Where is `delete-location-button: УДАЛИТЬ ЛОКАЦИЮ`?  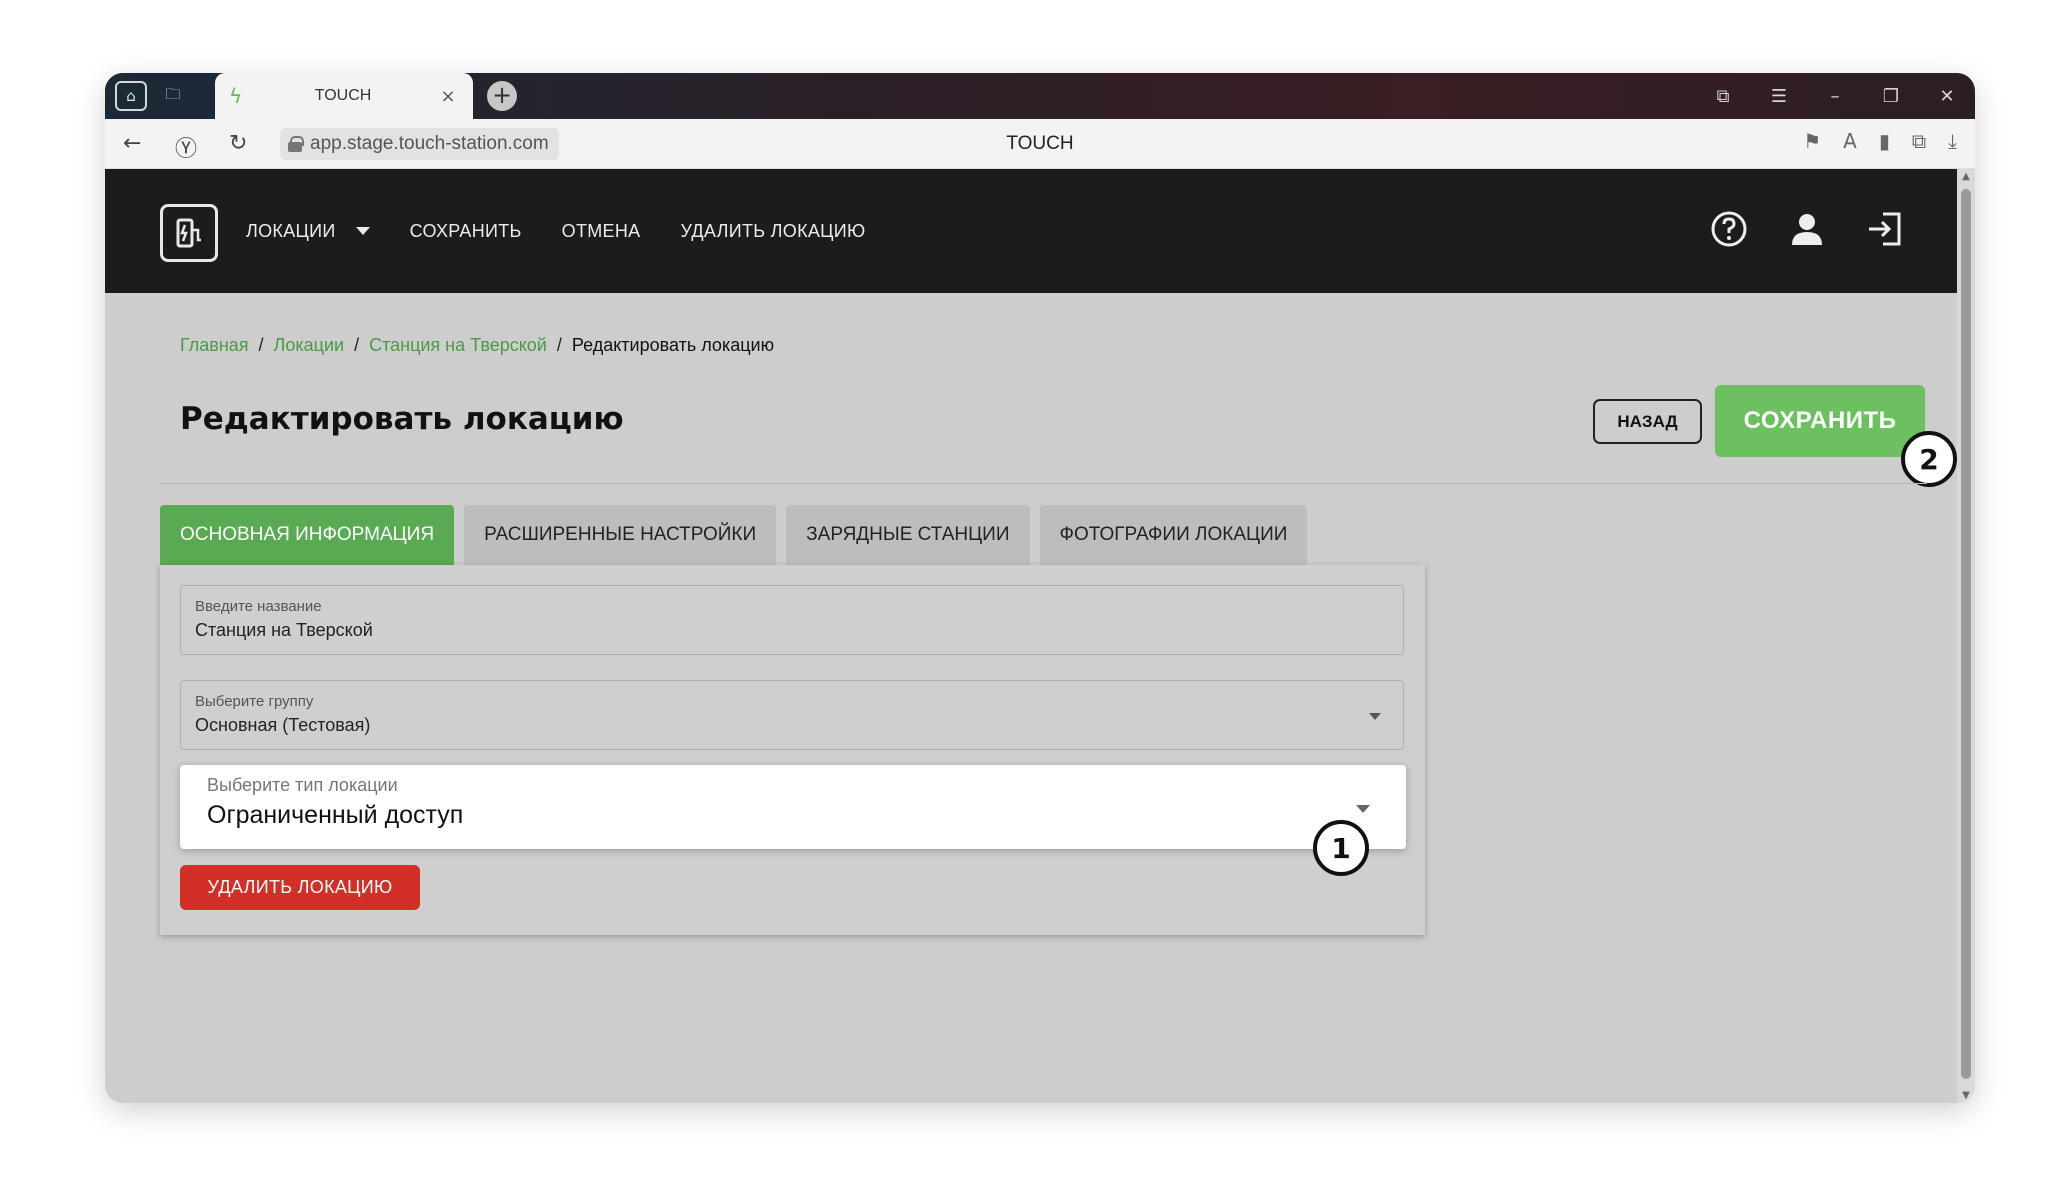
delete-location-button: УДАЛИТЬ ЛОКАЦИЮ is located at coordinates (300, 887).